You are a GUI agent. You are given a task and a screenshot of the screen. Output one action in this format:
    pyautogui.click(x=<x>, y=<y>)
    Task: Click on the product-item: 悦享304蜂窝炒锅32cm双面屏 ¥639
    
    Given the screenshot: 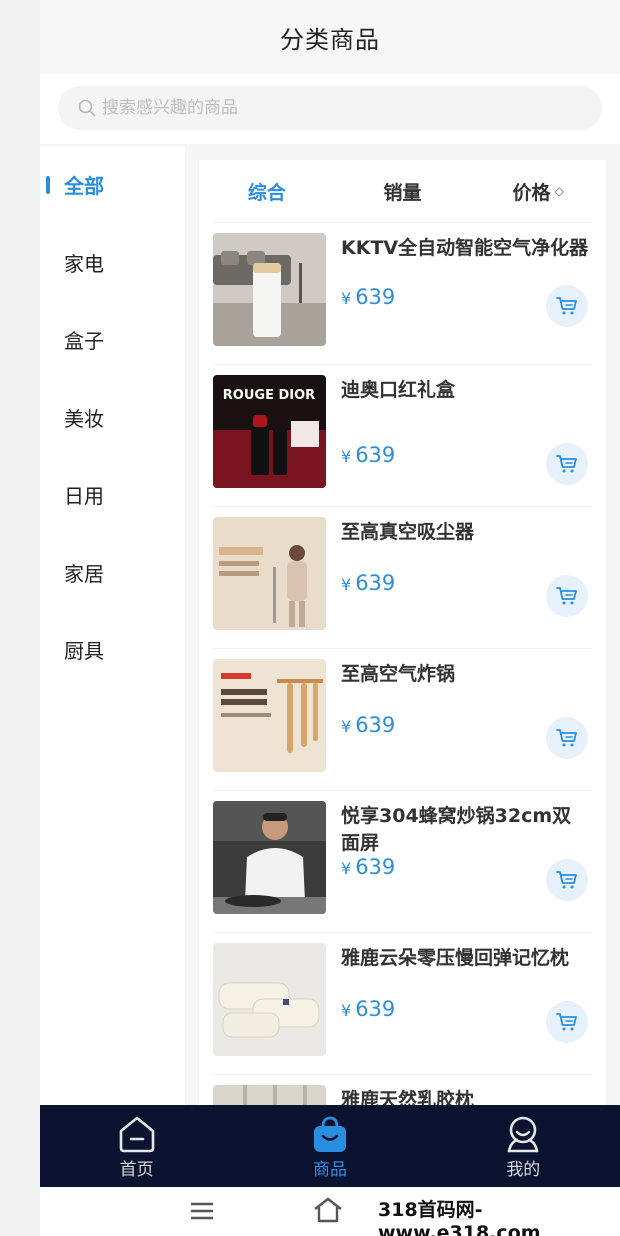 What is the action you would take?
    pyautogui.click(x=402, y=861)
    